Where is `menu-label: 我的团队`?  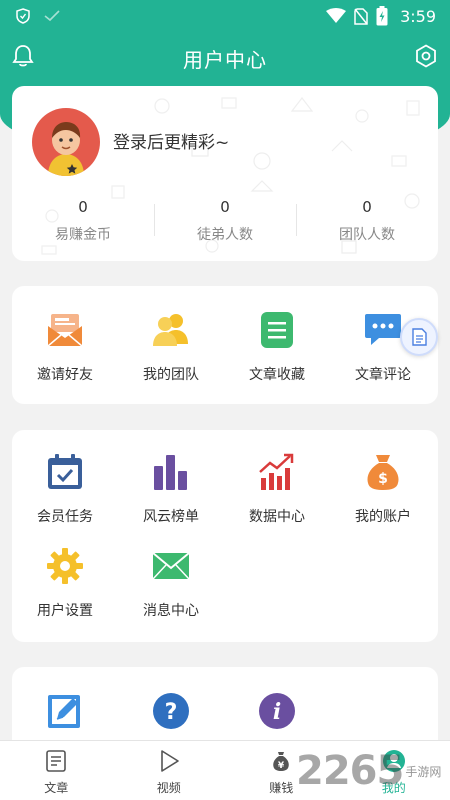
menu-label: 我的团队 is located at coordinates (171, 375).